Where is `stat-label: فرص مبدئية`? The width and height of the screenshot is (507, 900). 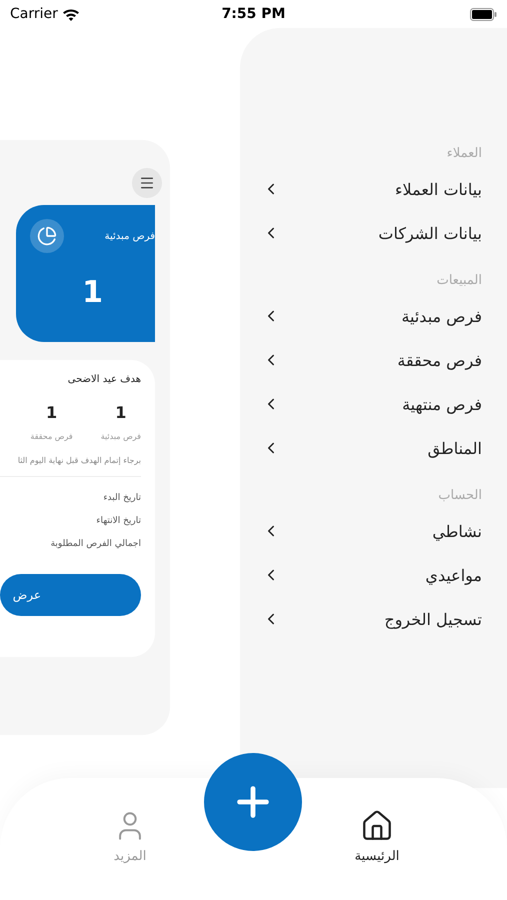 stat-label: فرص مبدئية is located at coordinates (120, 436).